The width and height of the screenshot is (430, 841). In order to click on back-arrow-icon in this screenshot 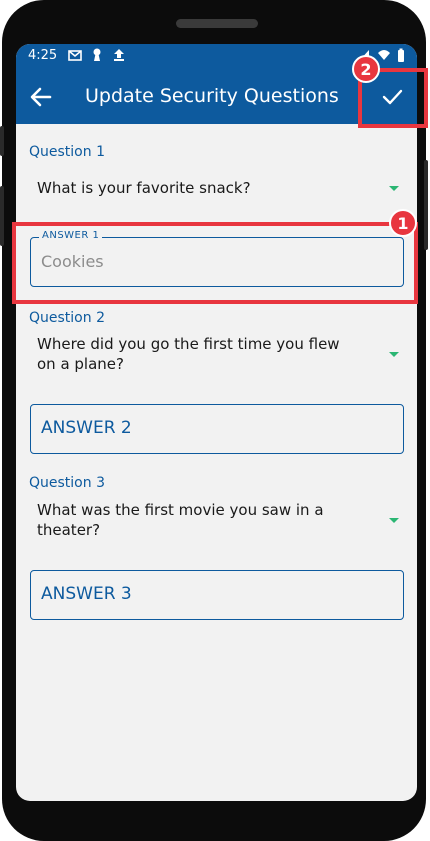, I will do `click(41, 97)`.